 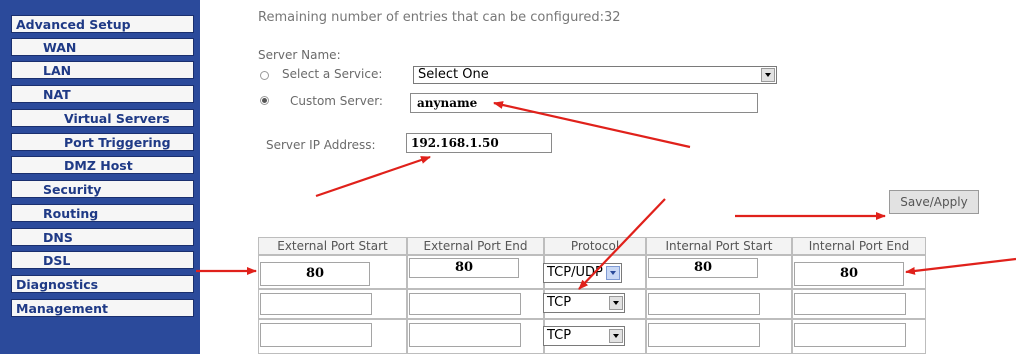 I want to click on header-protocol: Protocol, so click(x=595, y=246).